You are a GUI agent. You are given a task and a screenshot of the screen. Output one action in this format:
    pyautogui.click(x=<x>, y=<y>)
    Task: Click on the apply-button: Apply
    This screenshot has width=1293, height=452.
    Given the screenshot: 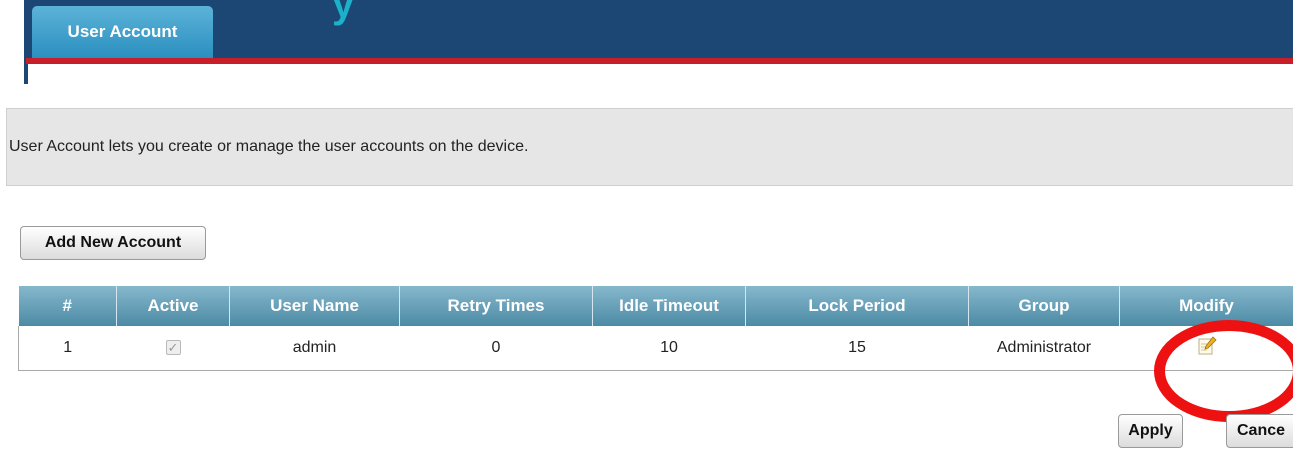 What is the action you would take?
    pyautogui.click(x=1150, y=431)
    